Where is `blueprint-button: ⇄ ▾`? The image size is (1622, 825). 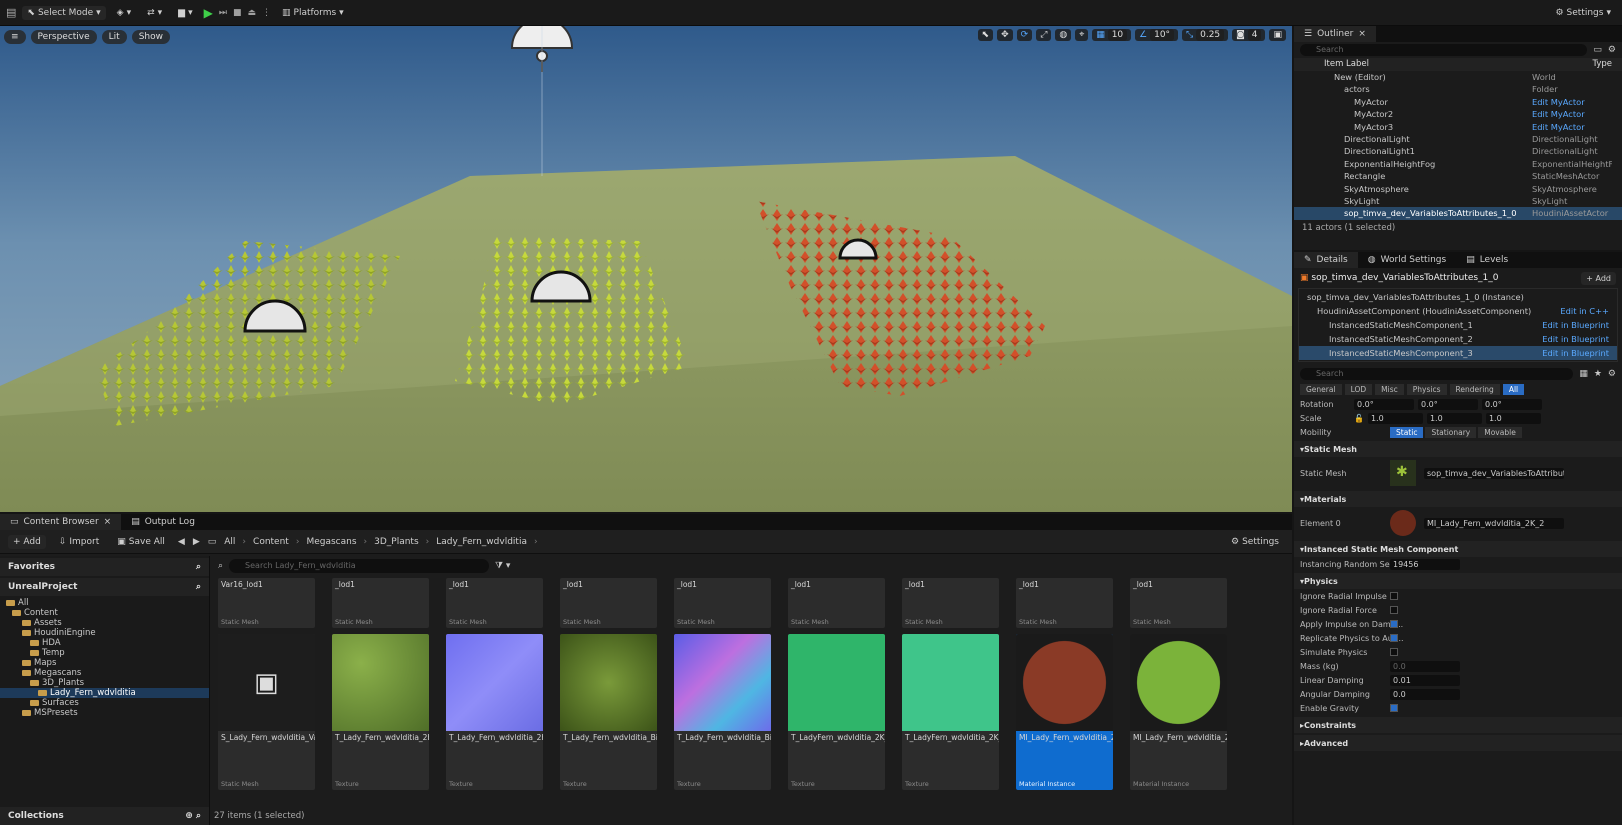 blueprint-button: ⇄ ▾ is located at coordinates (154, 13).